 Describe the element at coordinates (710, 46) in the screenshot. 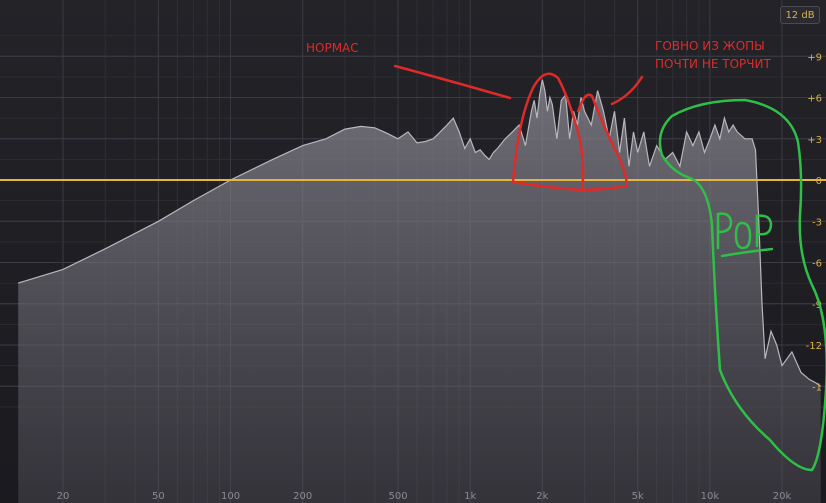

I see `annotation-govno-line1: ГОВНО ИЗ ЖОПЫ` at that location.